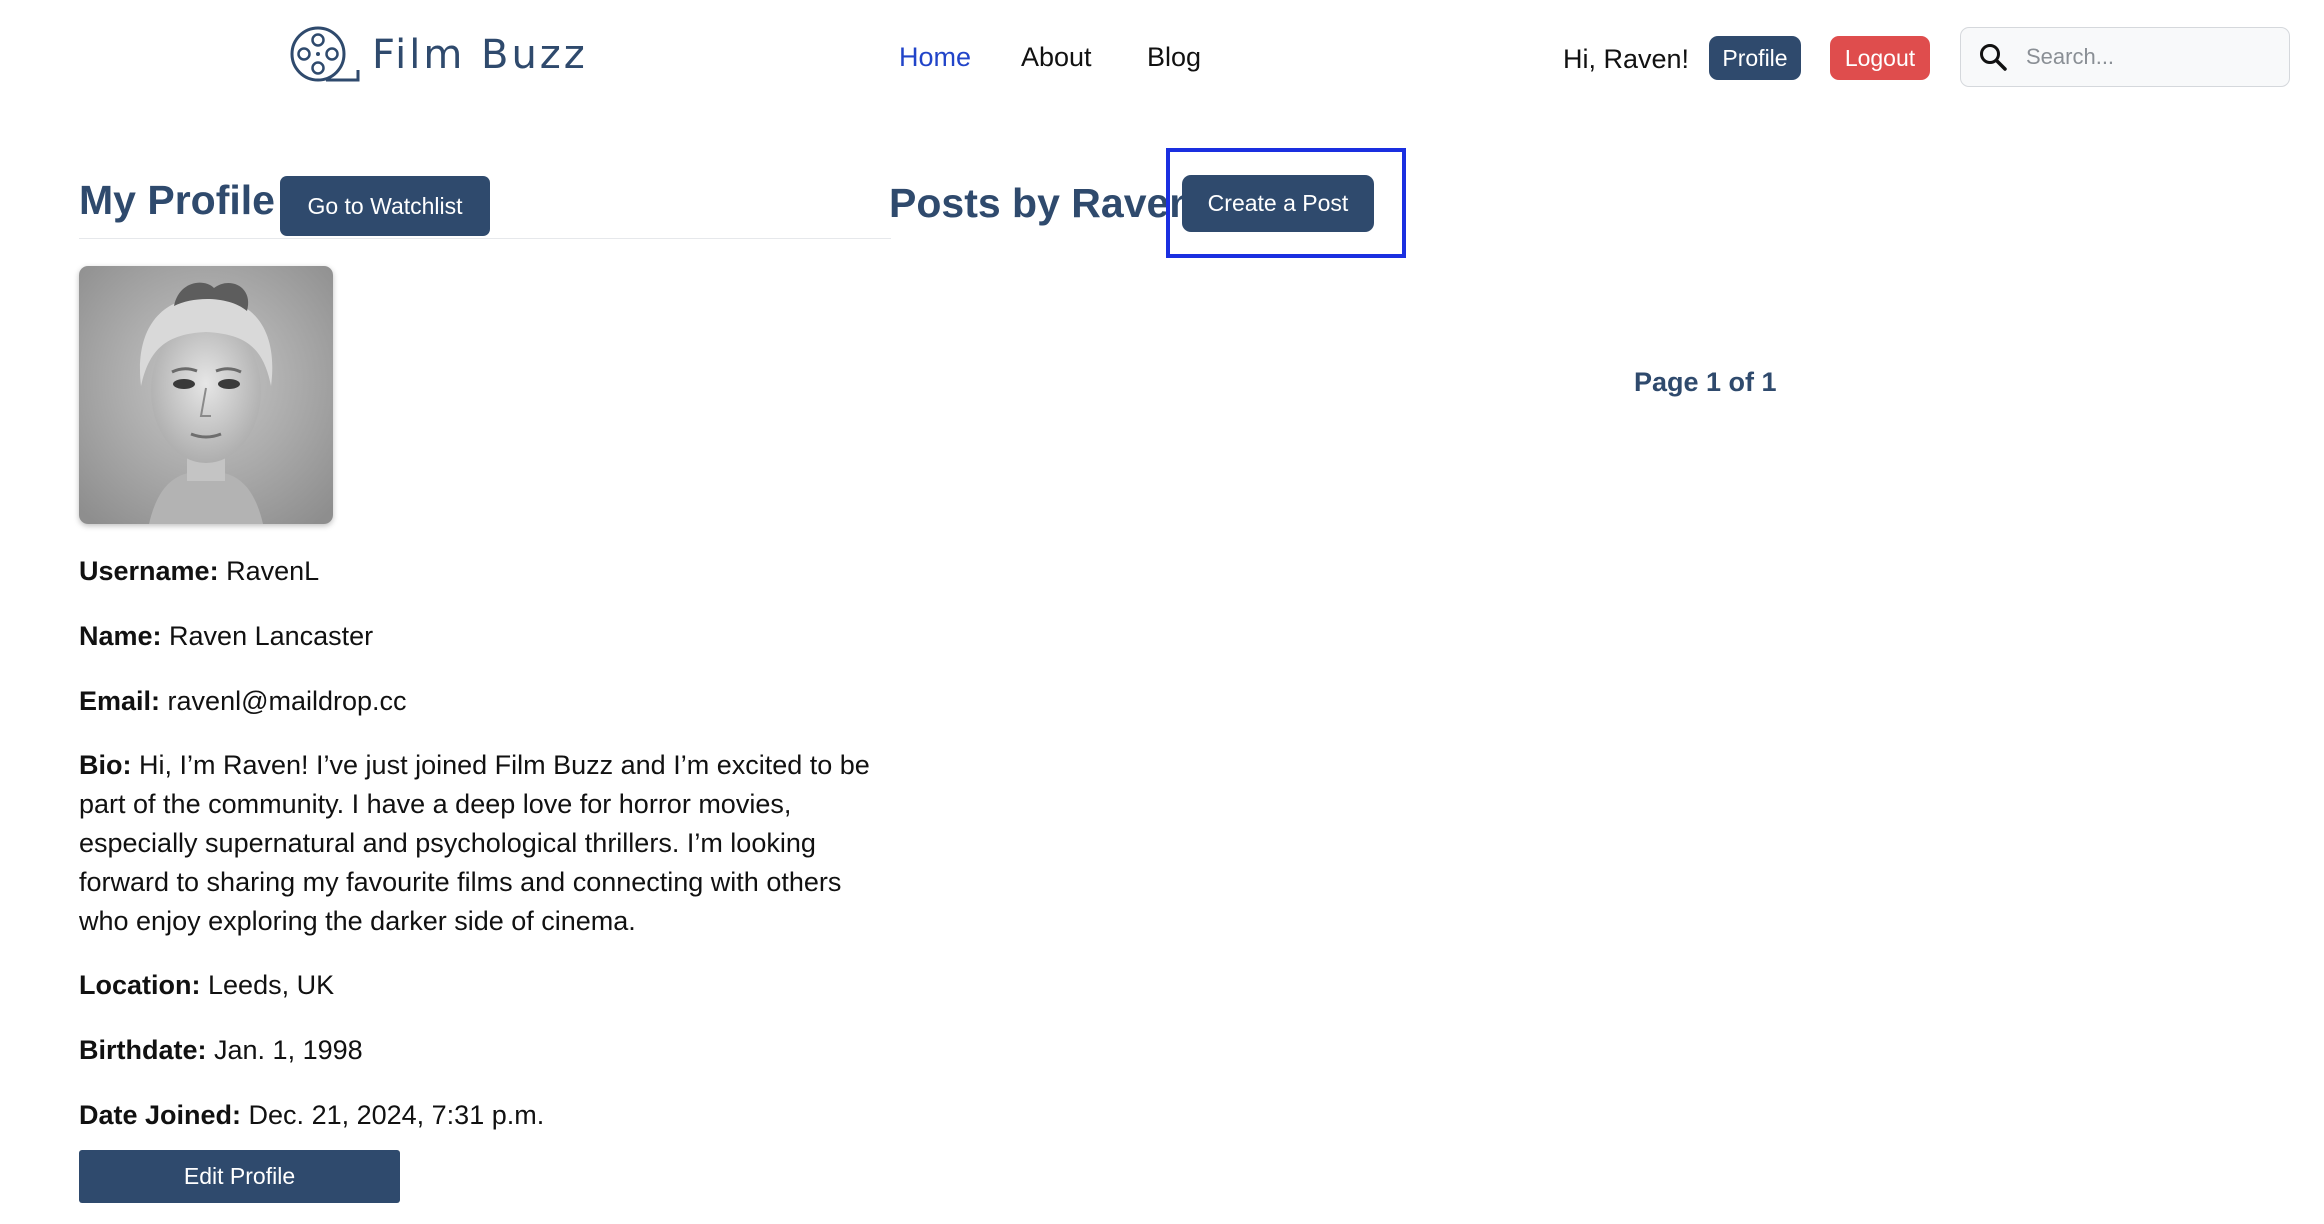 This screenshot has width=2324, height=1224. I want to click on field-username: Username: RavenL, so click(486, 571).